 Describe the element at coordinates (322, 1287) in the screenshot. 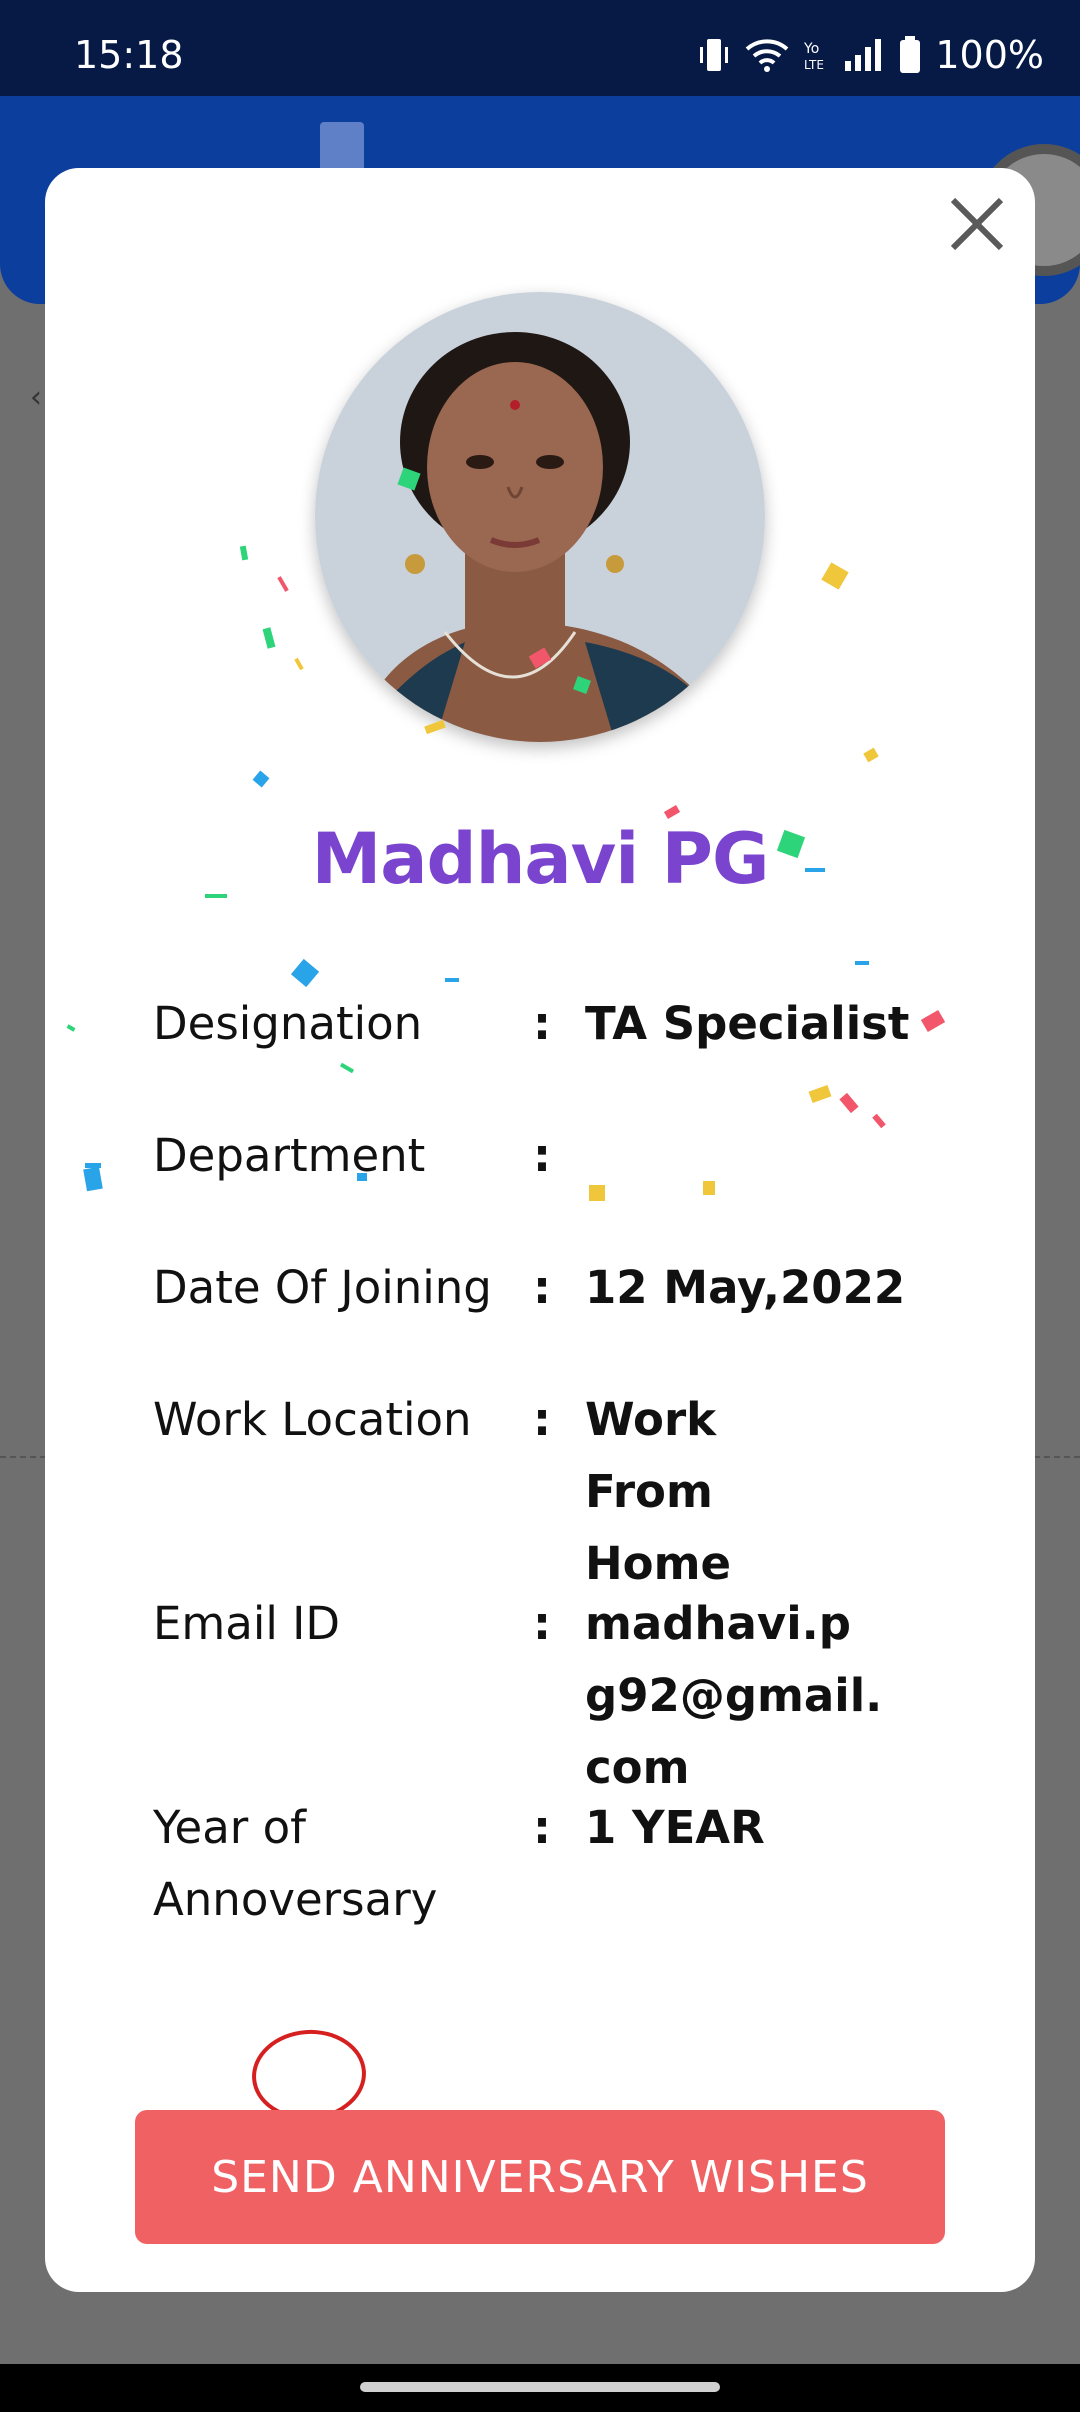

I see `date-of-joining-label: Date Of Joining` at that location.